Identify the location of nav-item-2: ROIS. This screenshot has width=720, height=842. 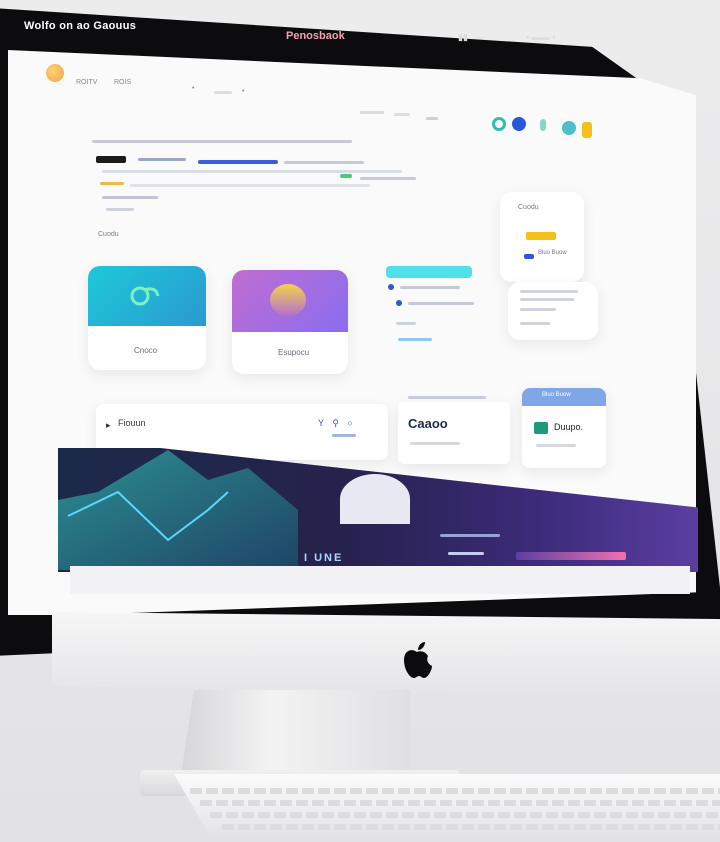
(122, 82).